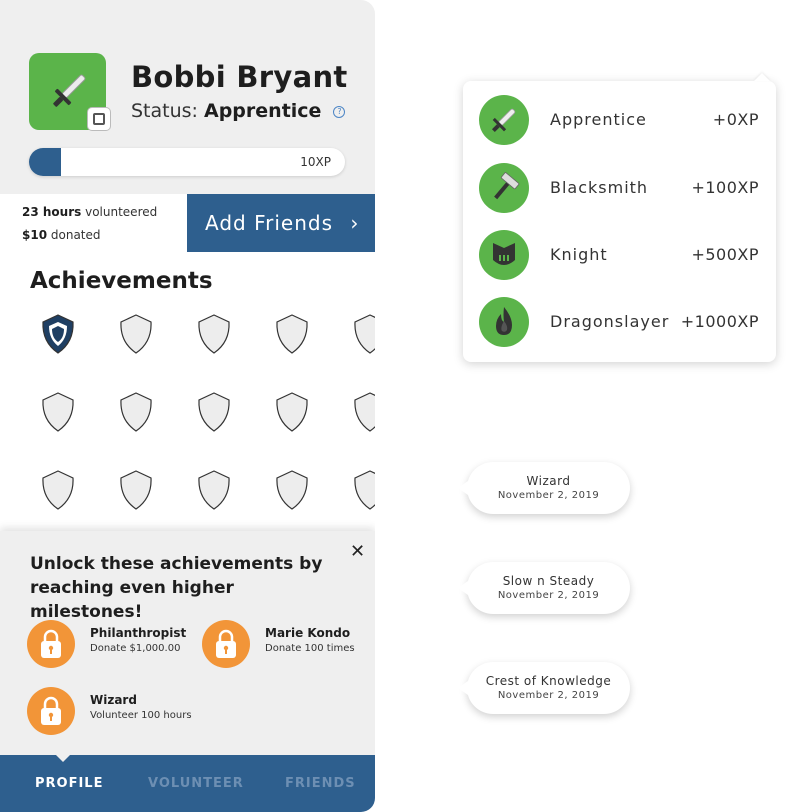 Image resolution: width=792 pixels, height=812 pixels. What do you see at coordinates (599, 187) in the screenshot?
I see `rank-name: Blacksmith` at bounding box center [599, 187].